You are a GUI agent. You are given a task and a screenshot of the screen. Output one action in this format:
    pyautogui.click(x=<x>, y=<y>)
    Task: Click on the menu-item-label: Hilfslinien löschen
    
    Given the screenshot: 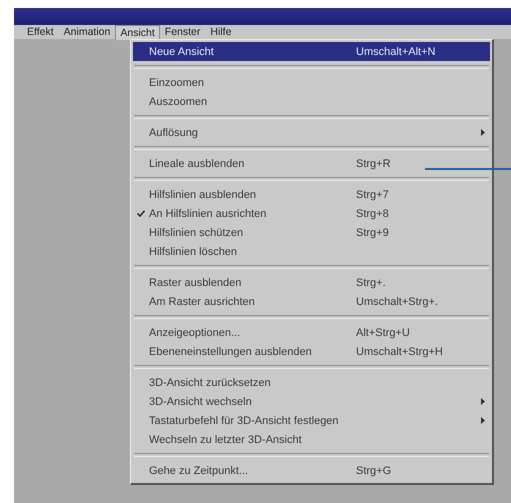 What is the action you would take?
    pyautogui.click(x=193, y=252)
    